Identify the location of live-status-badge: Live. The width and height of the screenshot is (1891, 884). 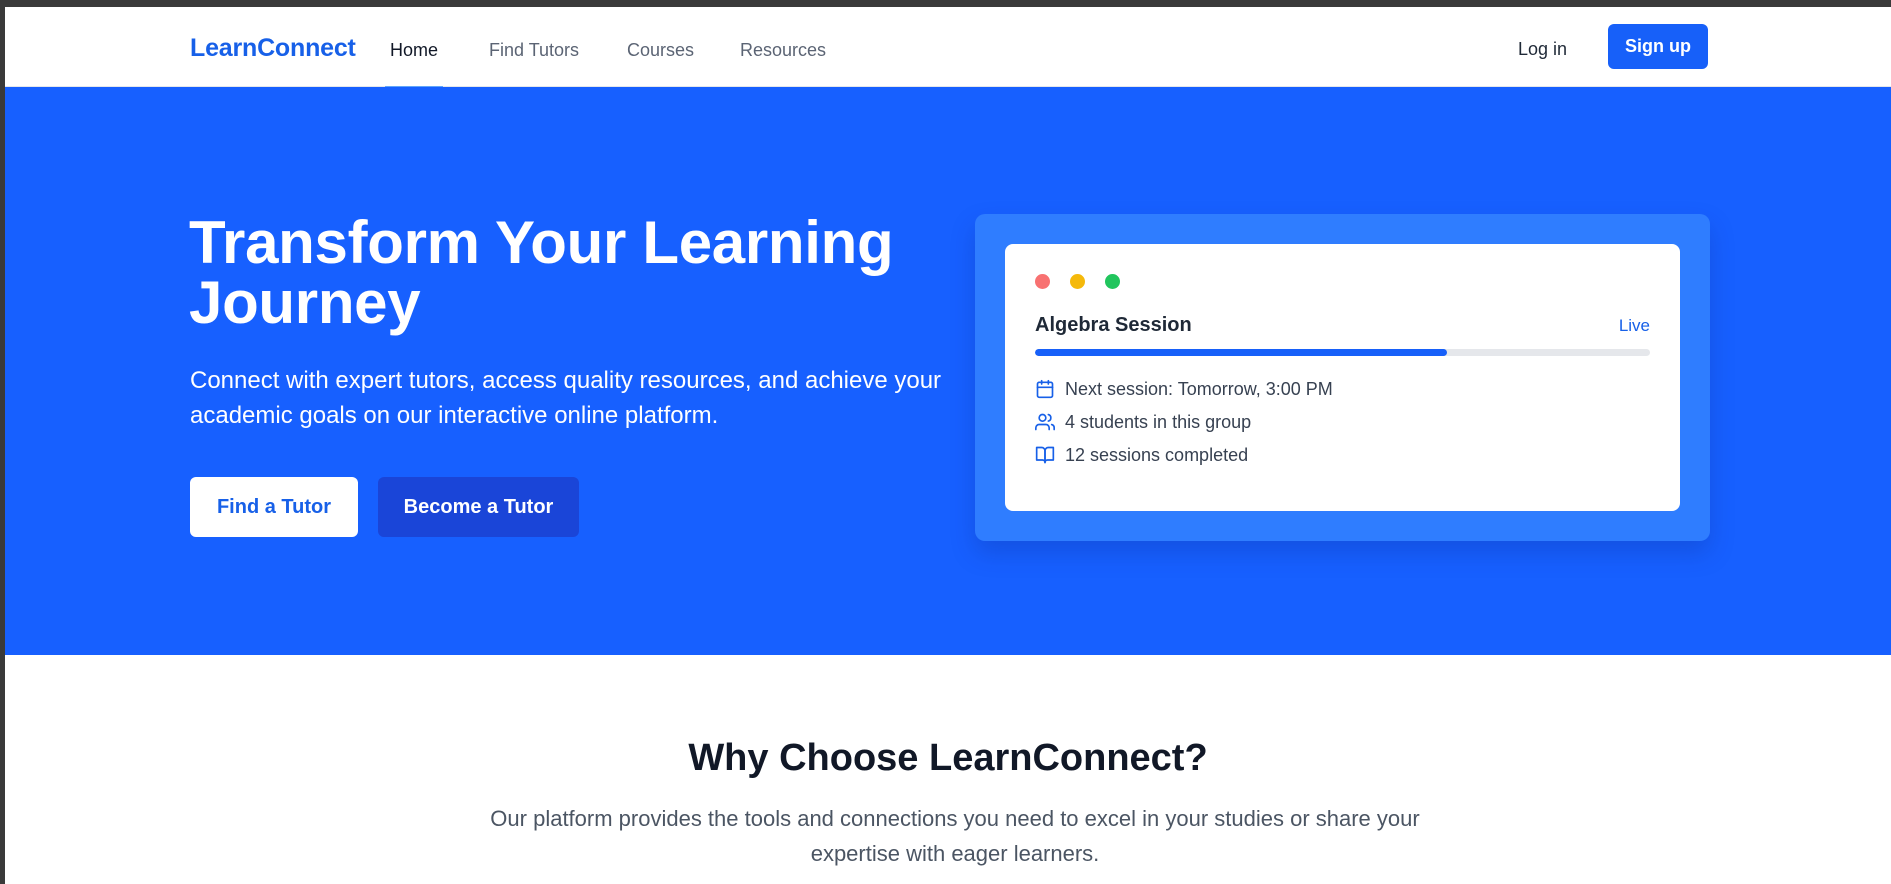
(1634, 325).